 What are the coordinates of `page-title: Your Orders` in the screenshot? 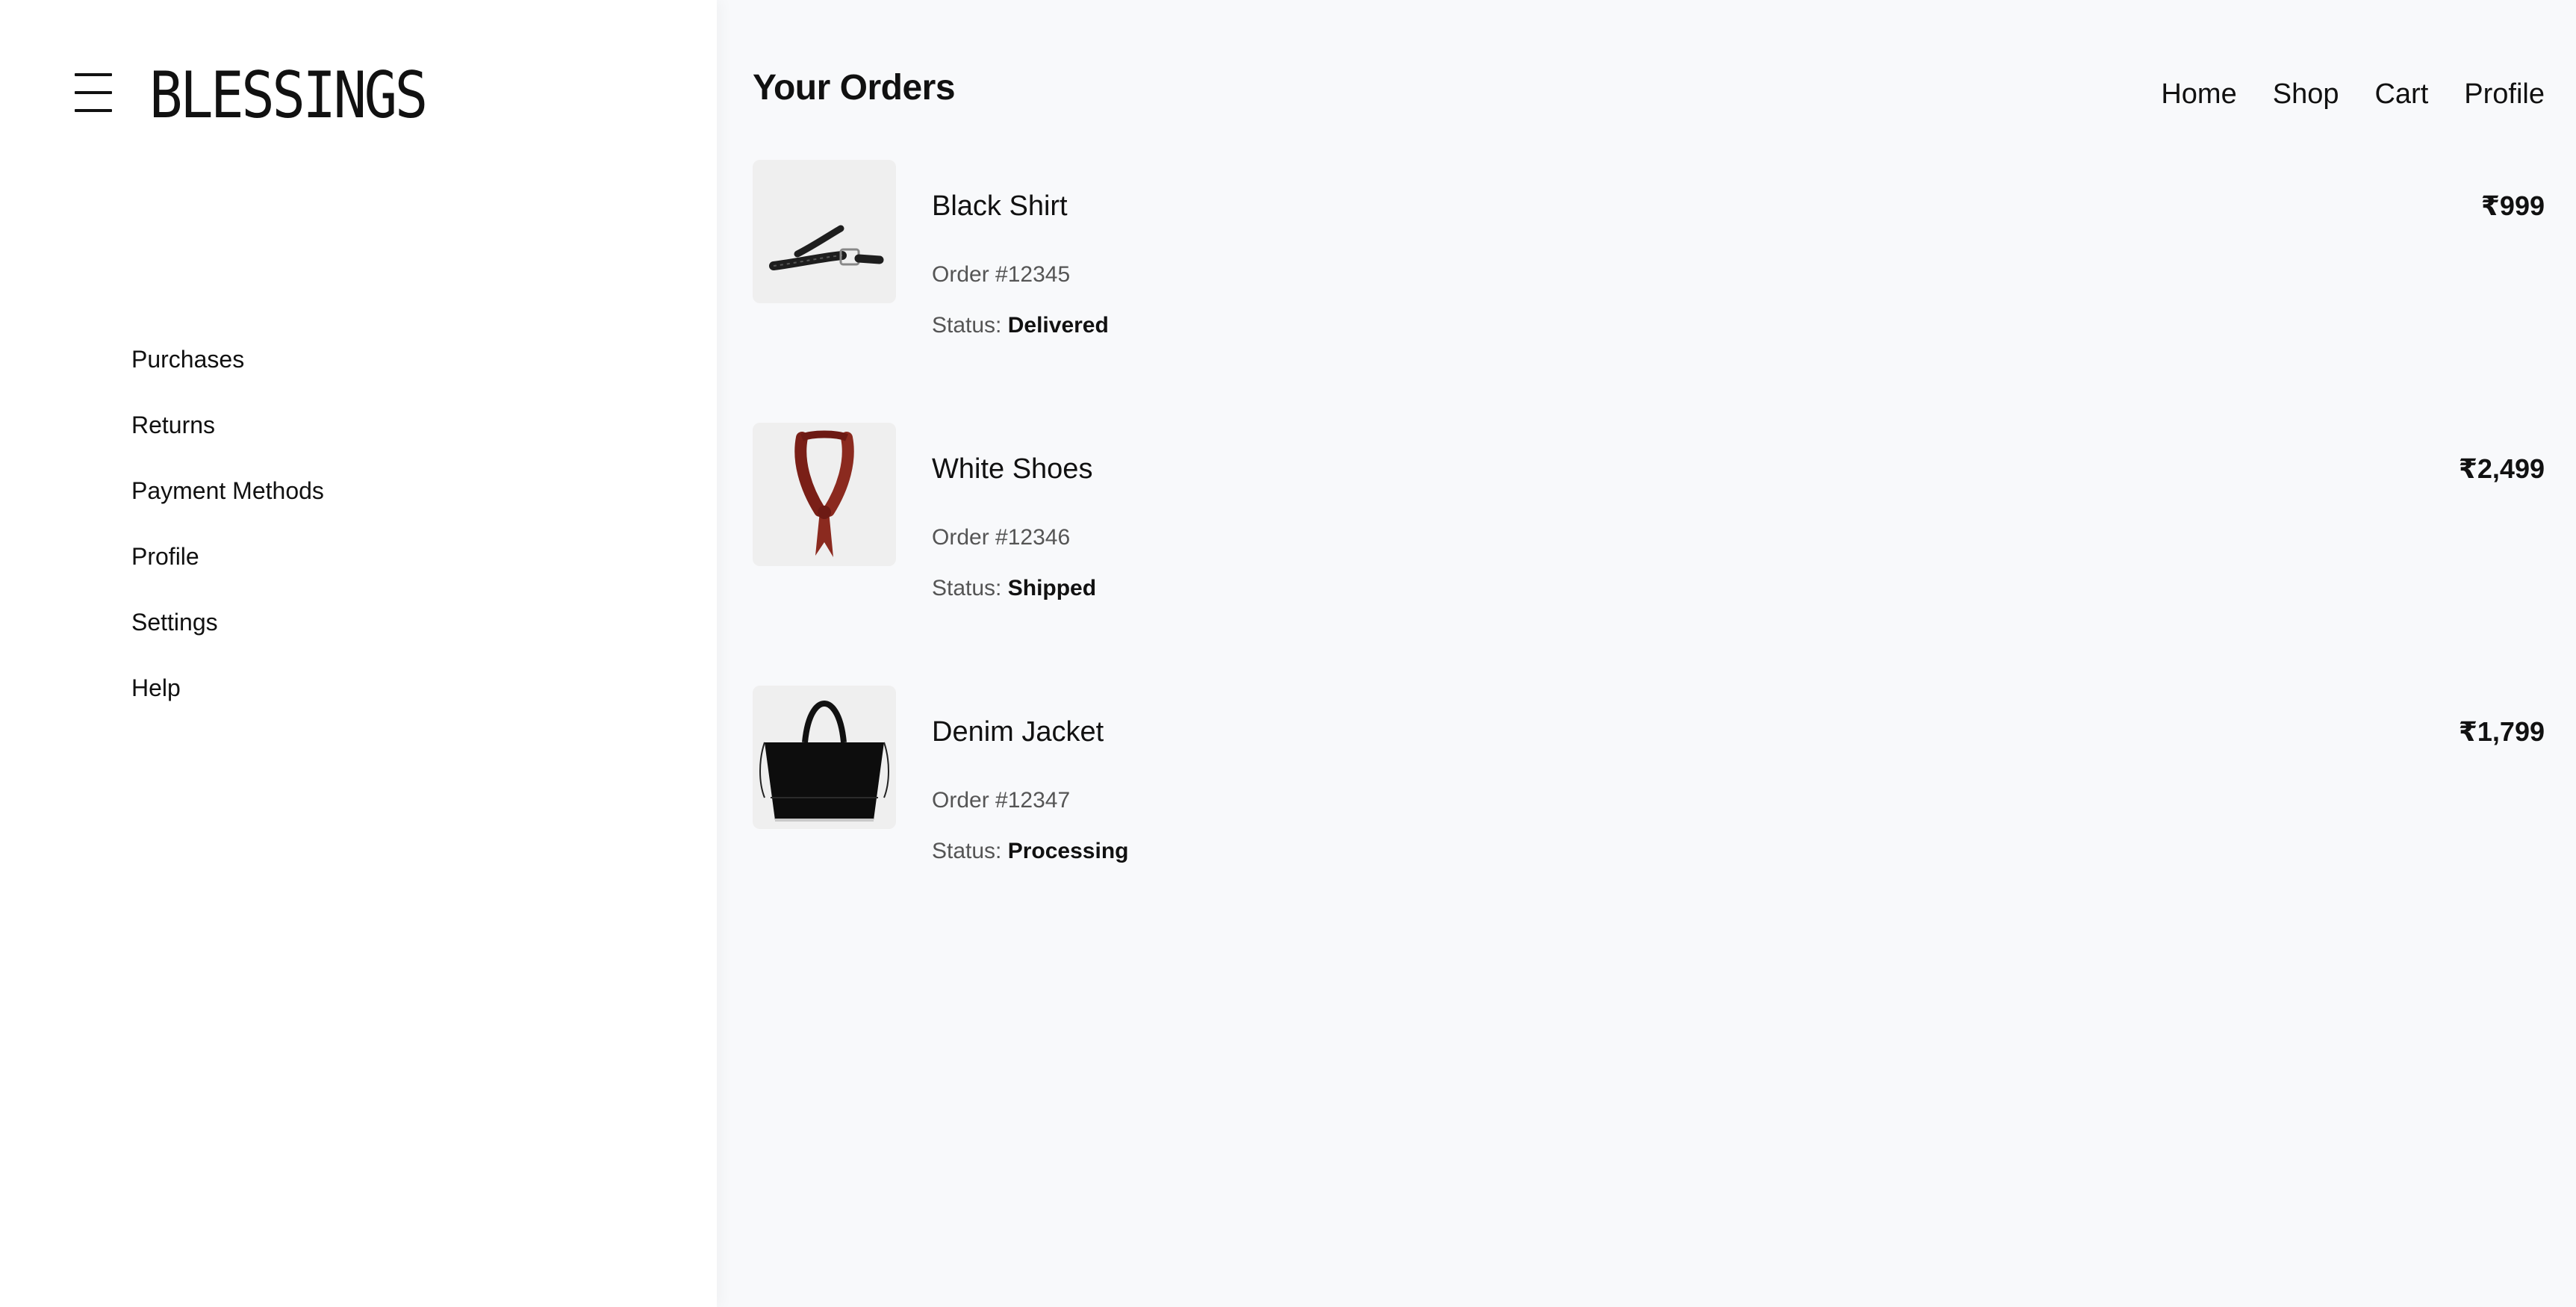 It's located at (854, 88).